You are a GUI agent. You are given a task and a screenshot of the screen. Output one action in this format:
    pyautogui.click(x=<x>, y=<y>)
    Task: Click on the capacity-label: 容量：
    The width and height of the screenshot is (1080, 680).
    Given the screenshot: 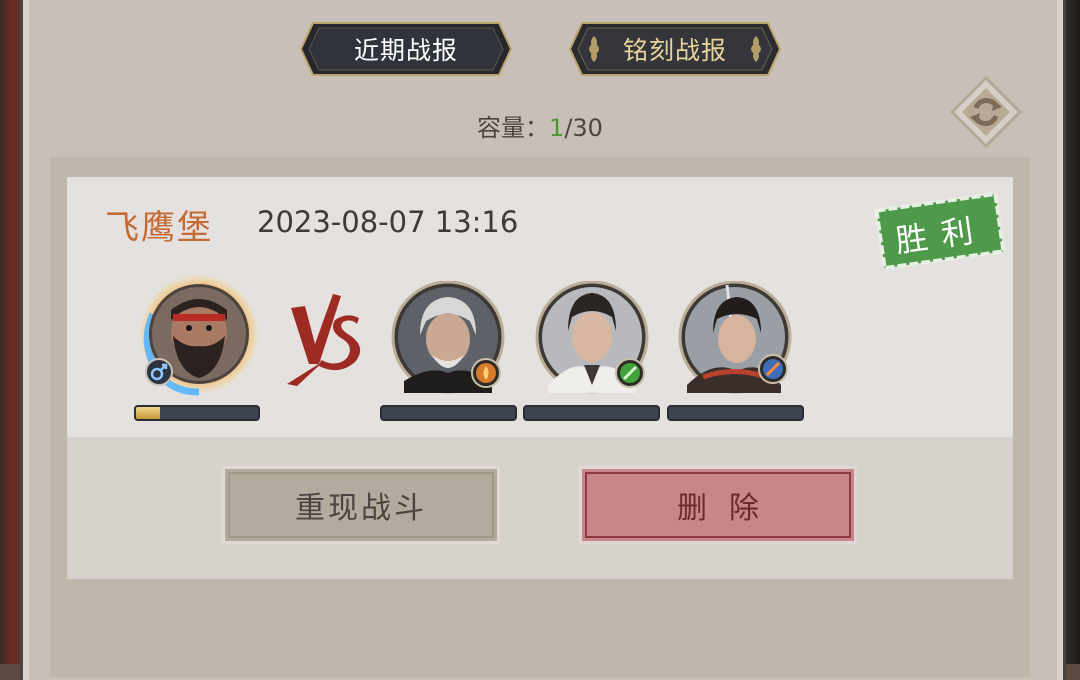 What is the action you would take?
    pyautogui.click(x=513, y=128)
    